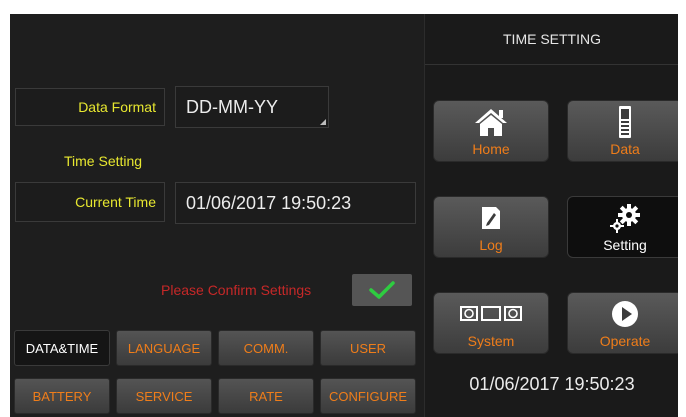 The width and height of the screenshot is (686, 417). I want to click on tab-label: DATA&TIME, so click(62, 348).